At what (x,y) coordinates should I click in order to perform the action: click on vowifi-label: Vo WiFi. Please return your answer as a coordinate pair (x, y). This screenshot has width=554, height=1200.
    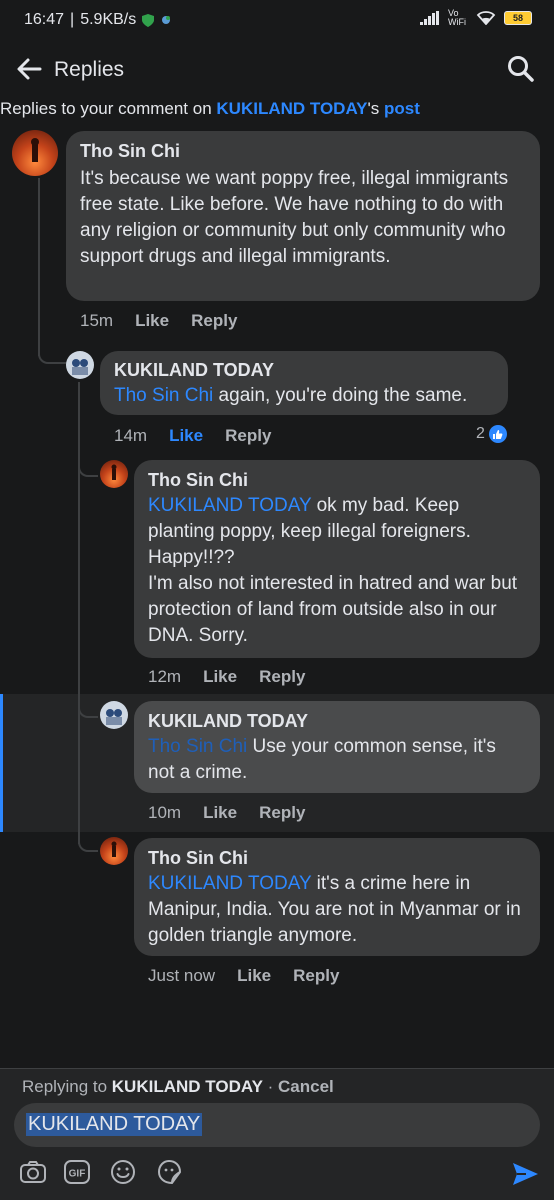
    Looking at the image, I should click on (457, 17).